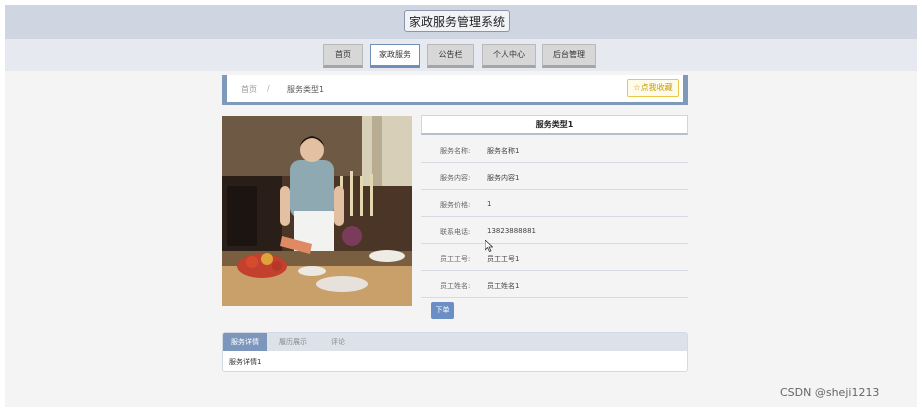 The height and width of the screenshot is (412, 922). Describe the element at coordinates (653, 88) in the screenshot. I see `favorite-button: ☆点我收藏` at that location.